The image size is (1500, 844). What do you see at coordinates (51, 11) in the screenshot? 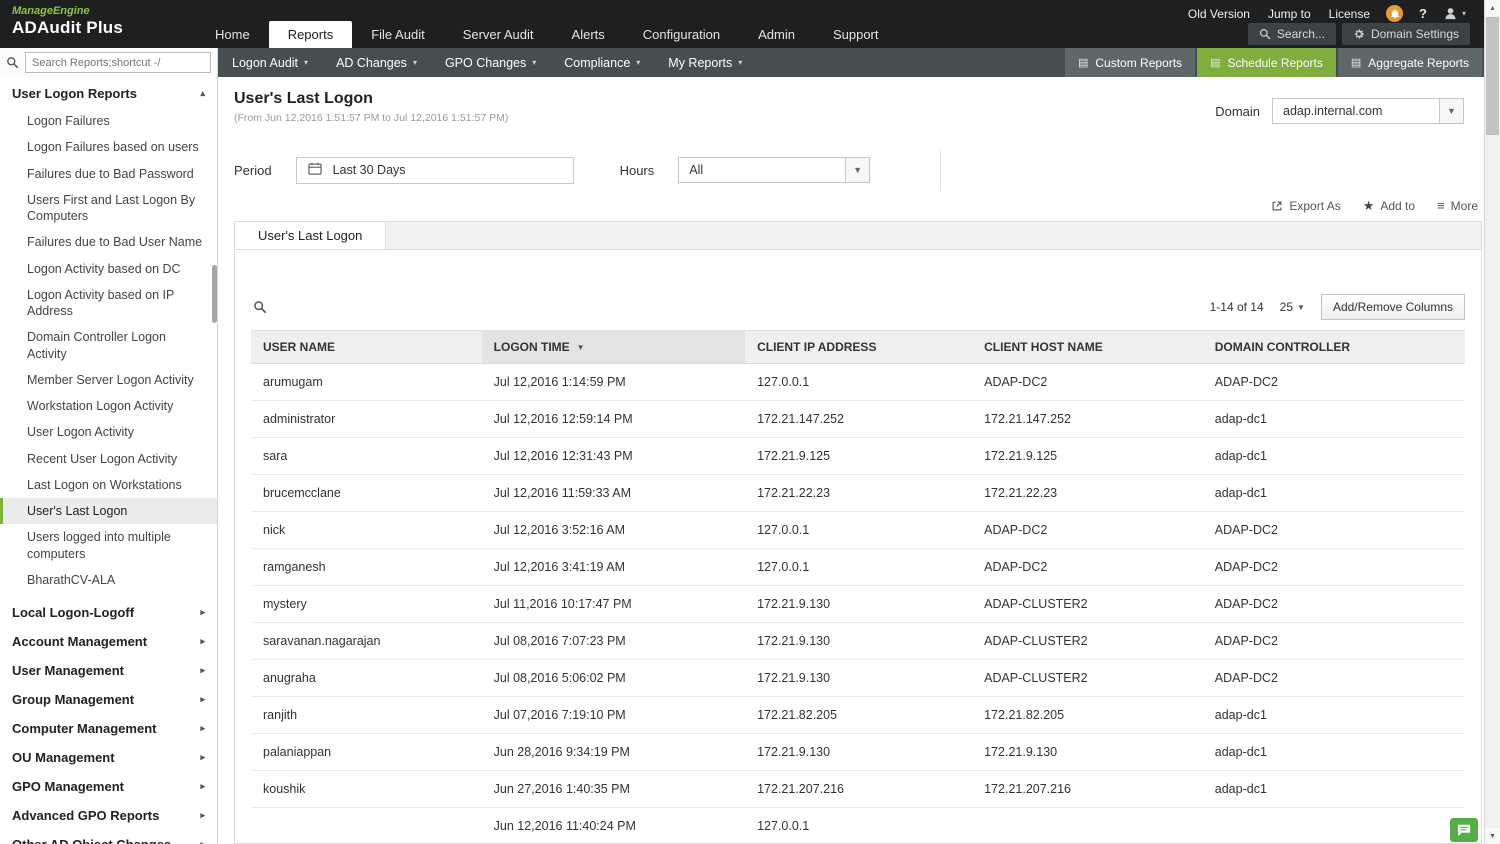
I see `manageengine-logo: ManageEngine` at bounding box center [51, 11].